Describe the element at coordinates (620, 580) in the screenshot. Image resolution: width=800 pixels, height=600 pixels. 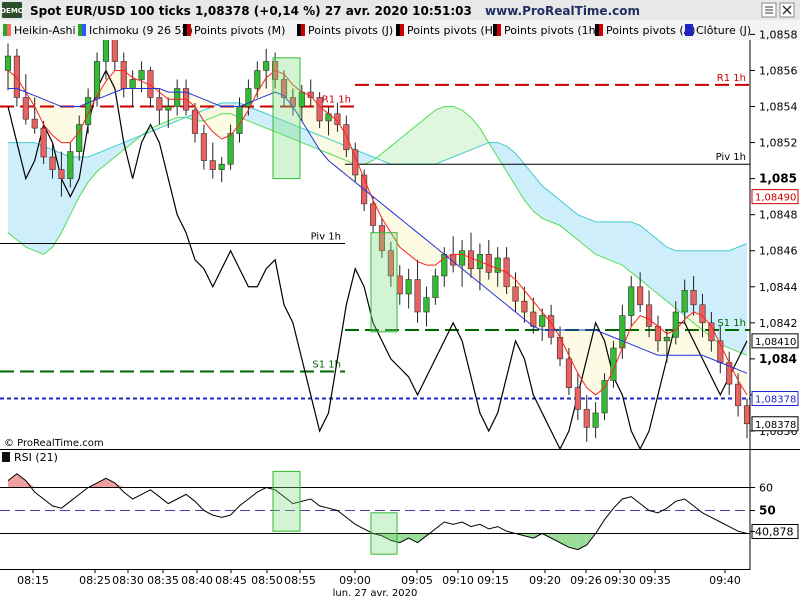
I see `x-tick-label: 09:30` at that location.